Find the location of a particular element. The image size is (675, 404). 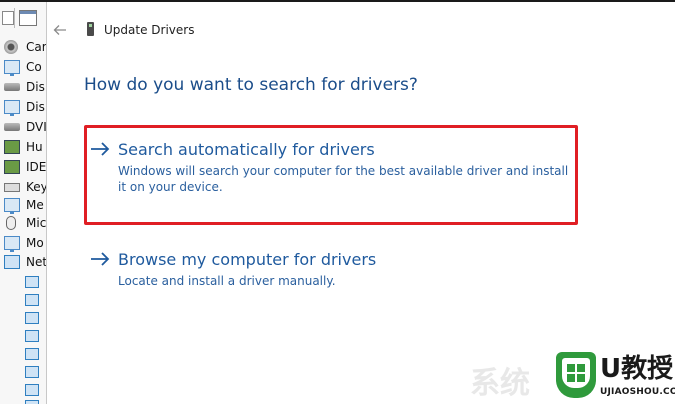

option-description: Locate and install a driver manually. is located at coordinates (227, 281).